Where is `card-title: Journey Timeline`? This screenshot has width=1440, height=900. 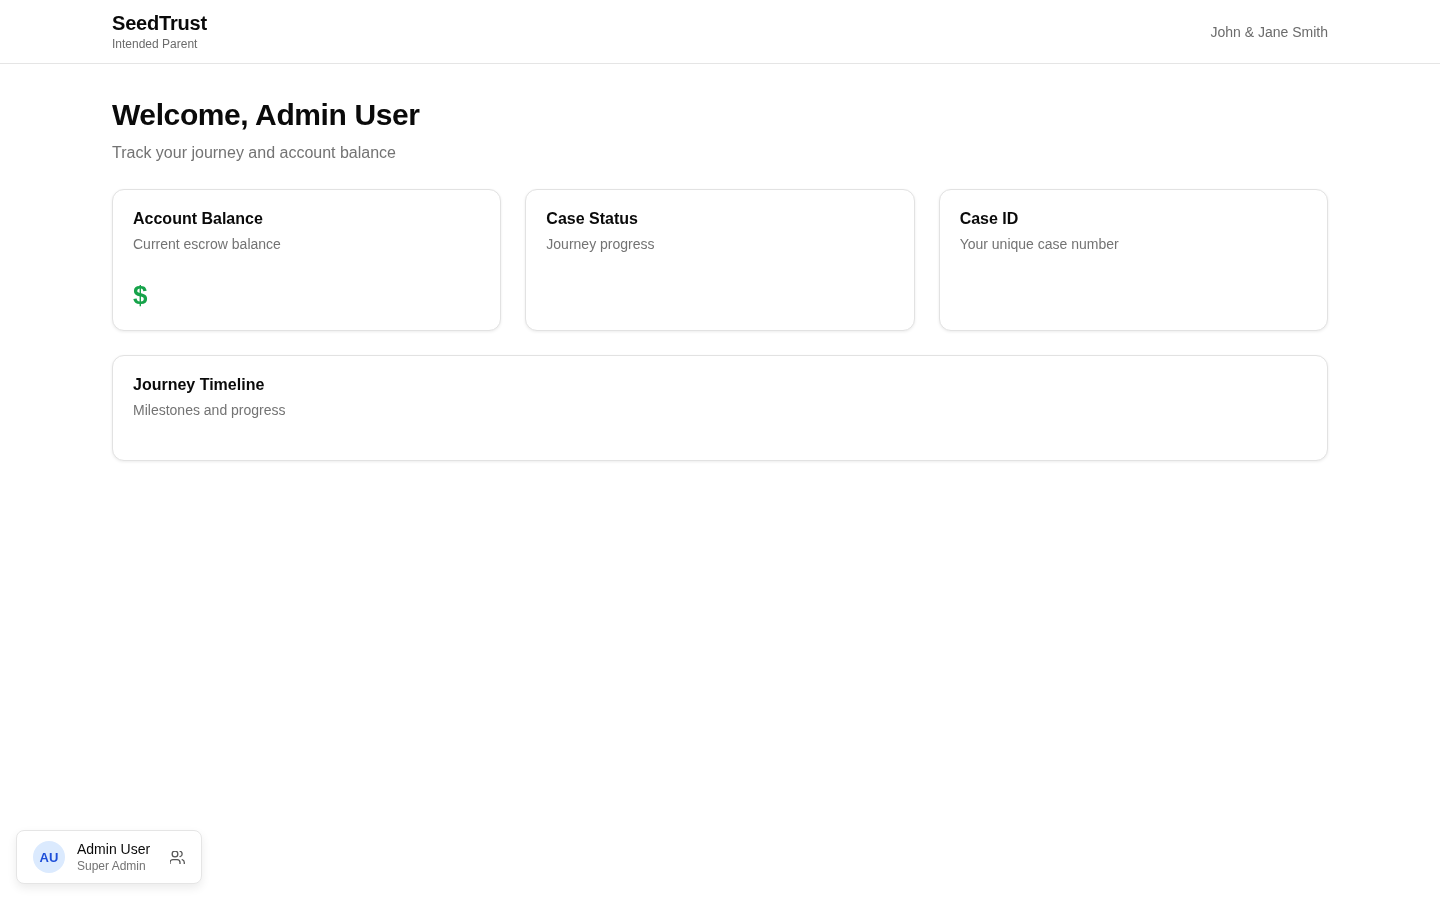
card-title: Journey Timeline is located at coordinates (199, 385).